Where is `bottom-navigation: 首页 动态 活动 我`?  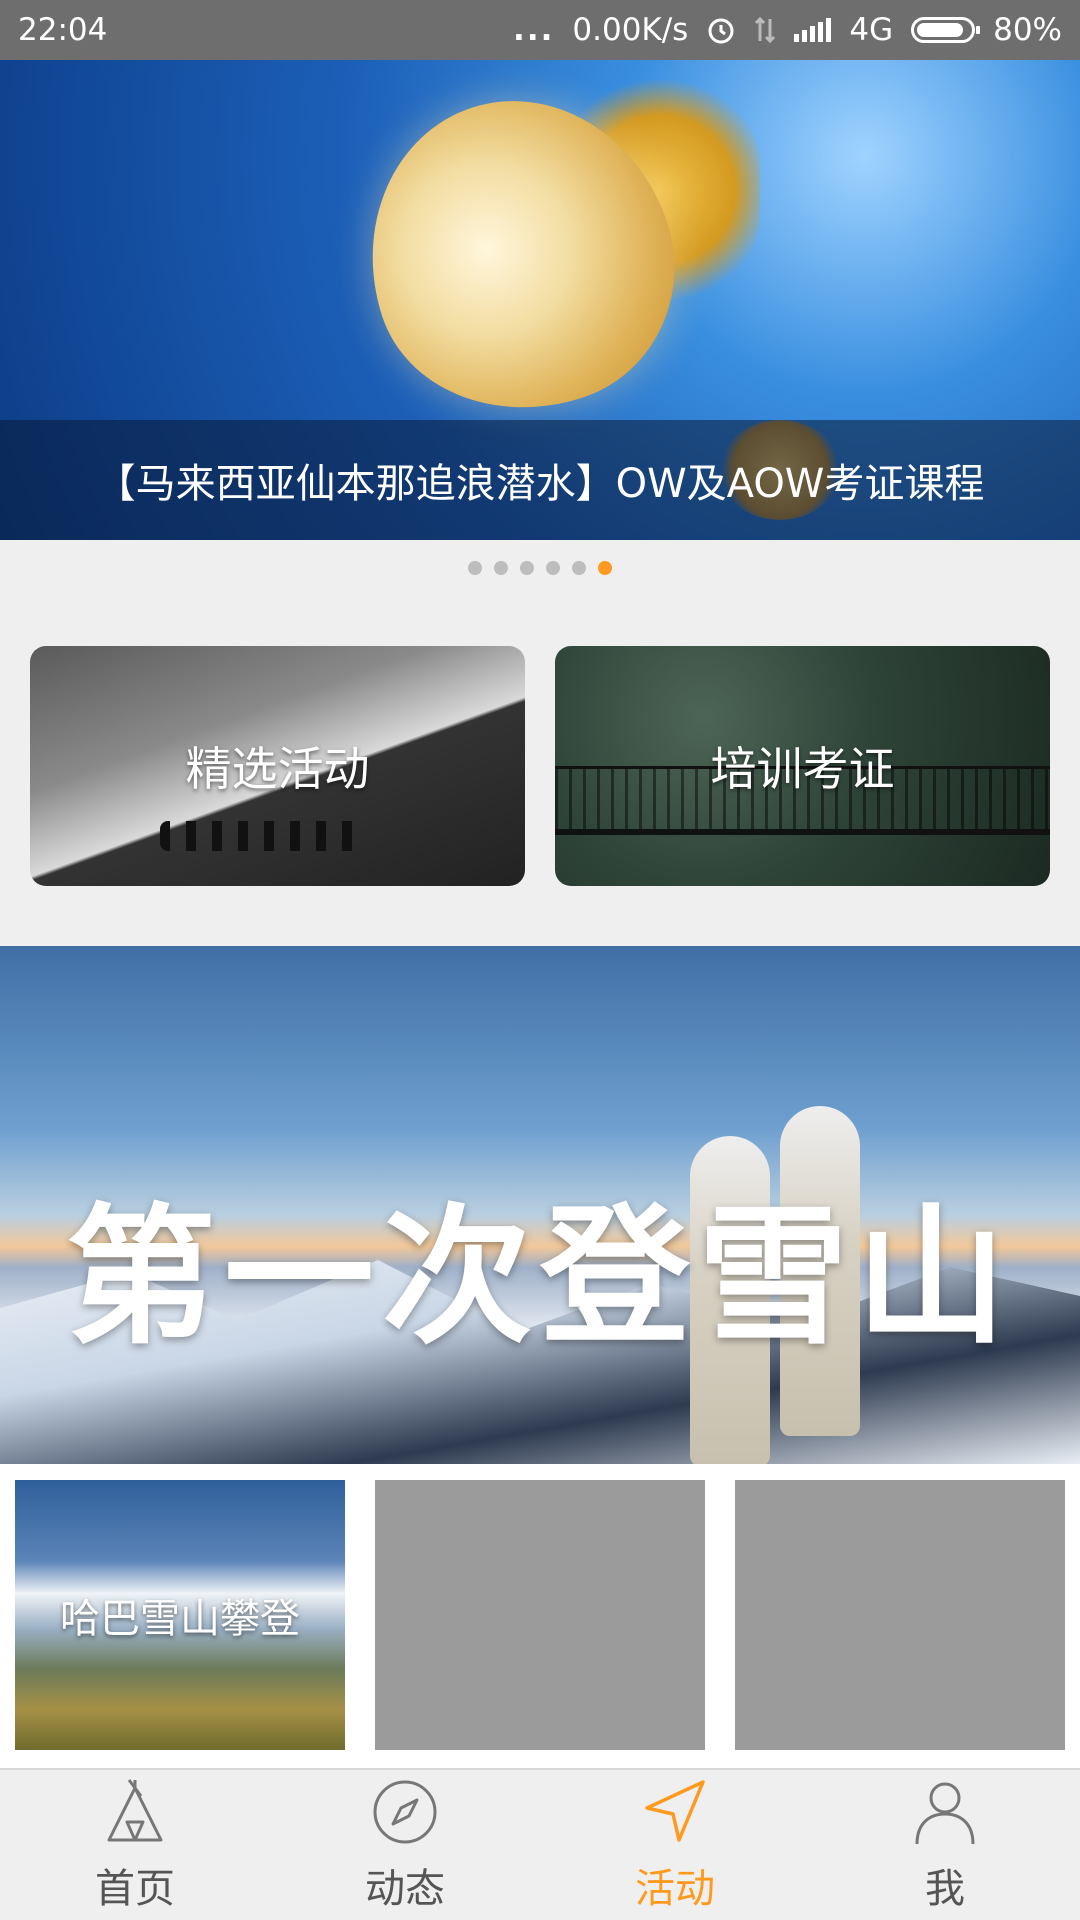
bottom-navigation: 首页 动态 活动 我 is located at coordinates (540, 1844).